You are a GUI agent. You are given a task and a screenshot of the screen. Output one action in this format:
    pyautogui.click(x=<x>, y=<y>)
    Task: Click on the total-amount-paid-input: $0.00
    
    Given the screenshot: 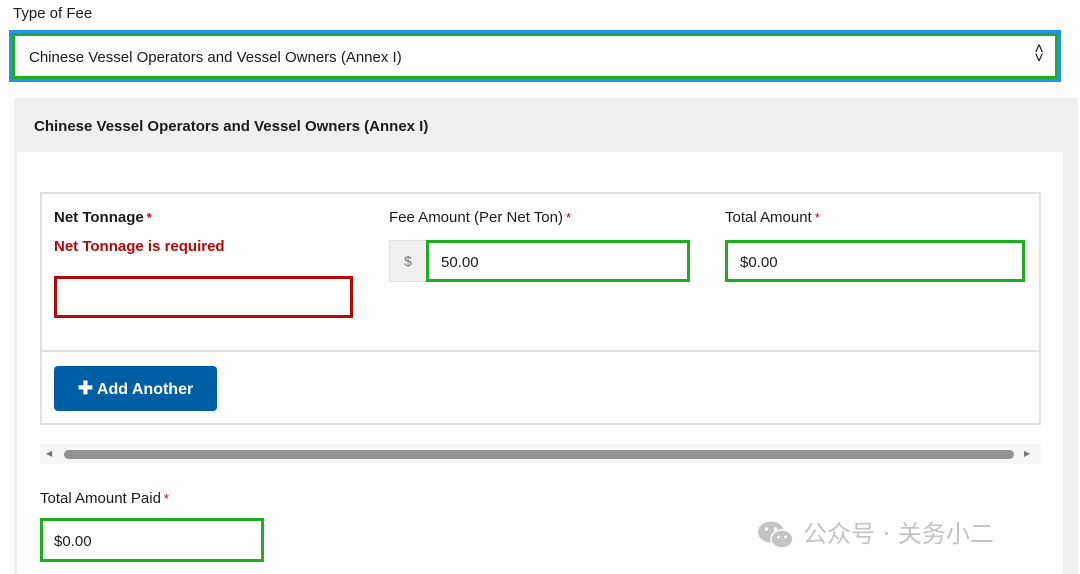 What is the action you would take?
    pyautogui.click(x=152, y=540)
    